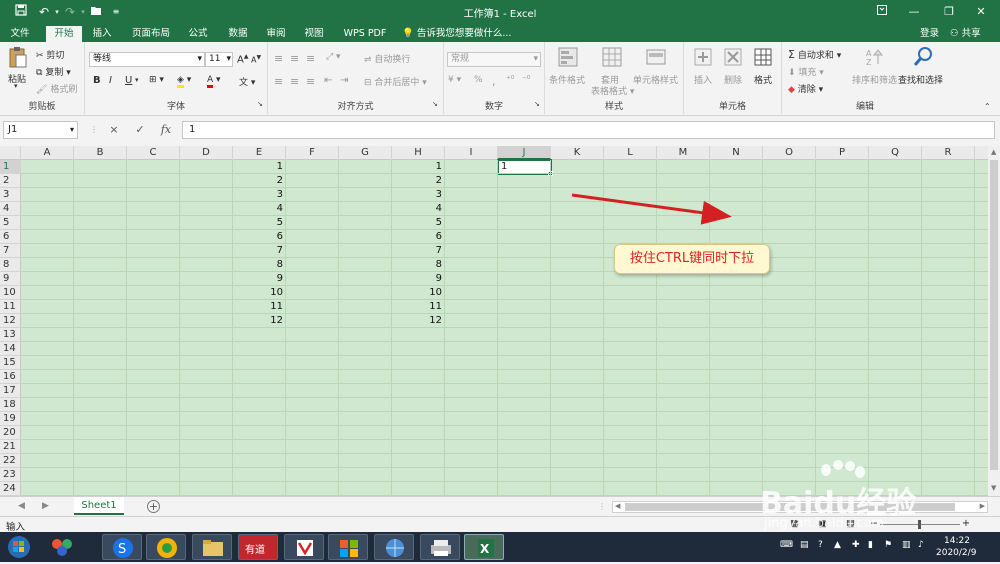  Describe the element at coordinates (921, 545) in the screenshot. I see `tray-volume-icon: ♪` at that location.